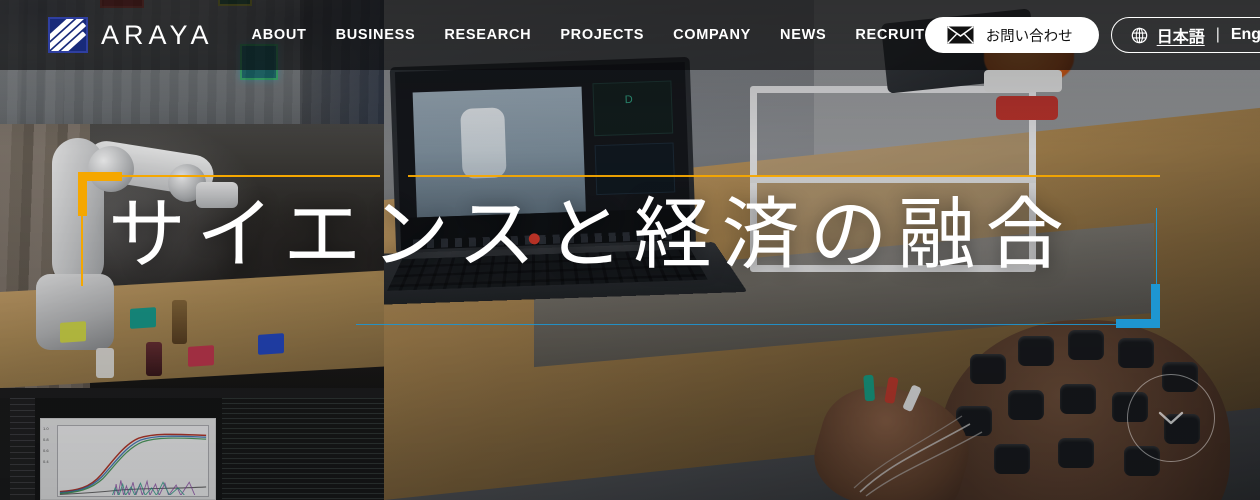  Describe the element at coordinates (1139, 35) in the screenshot. I see `globe-icon` at that location.